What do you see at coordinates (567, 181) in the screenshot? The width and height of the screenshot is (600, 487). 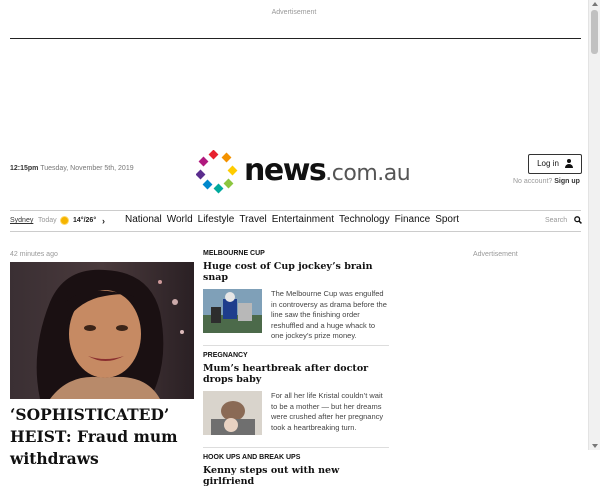 I see `signup-link: Sign up` at bounding box center [567, 181].